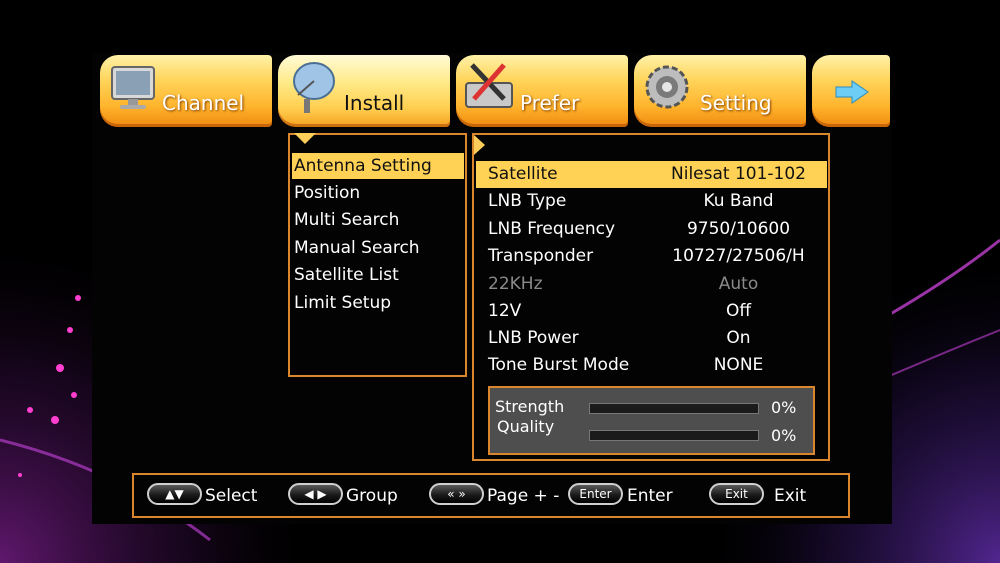  What do you see at coordinates (479, 145) in the screenshot?
I see `settings-pointer-icon` at bounding box center [479, 145].